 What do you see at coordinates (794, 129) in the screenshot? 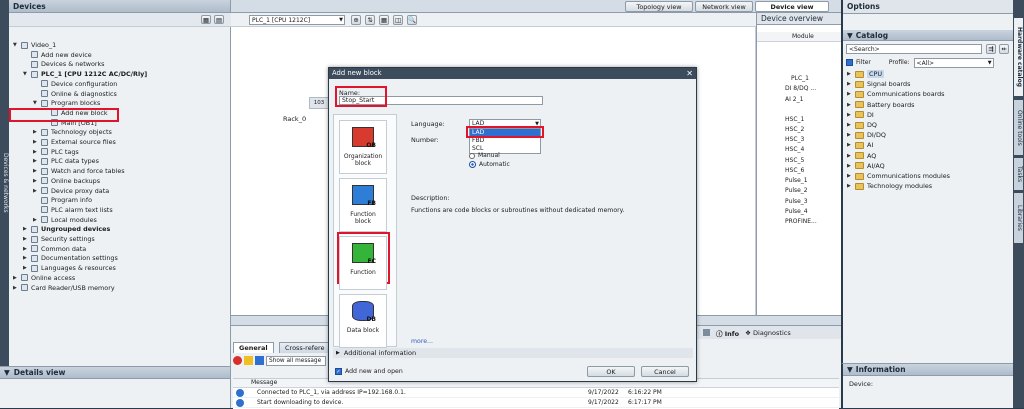
I see `device-overview-row: HSC_2` at bounding box center [794, 129].